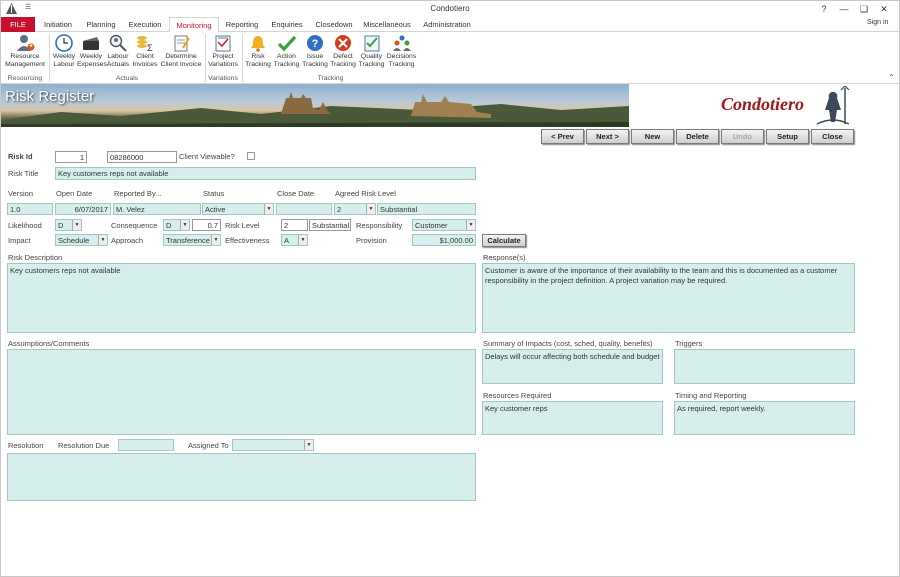 Image resolution: width=900 pixels, height=577 pixels. Describe the element at coordinates (355, 209) in the screenshot. I see `agreed-risk-level-select: 2 ▼` at that location.